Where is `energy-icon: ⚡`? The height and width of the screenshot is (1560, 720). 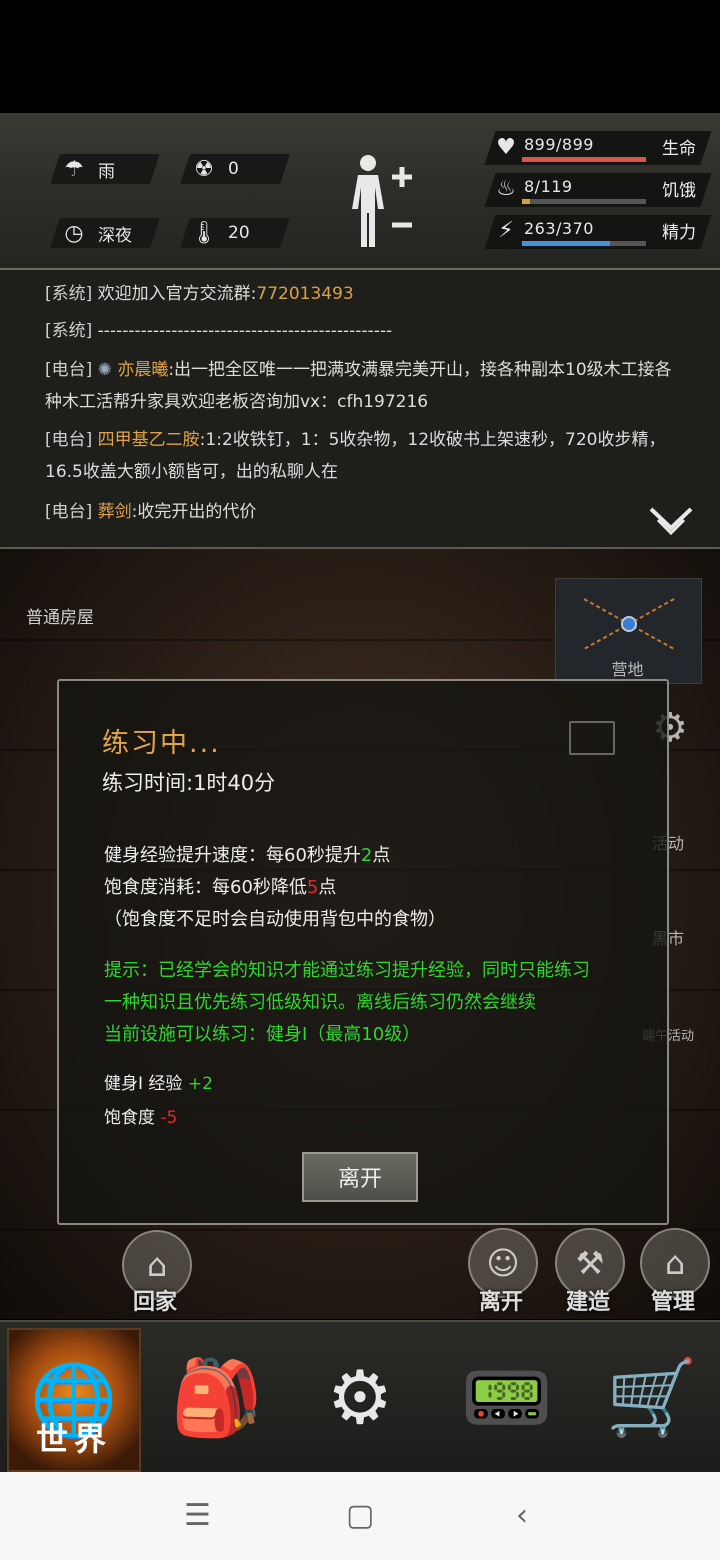 energy-icon: ⚡ is located at coordinates (506, 230).